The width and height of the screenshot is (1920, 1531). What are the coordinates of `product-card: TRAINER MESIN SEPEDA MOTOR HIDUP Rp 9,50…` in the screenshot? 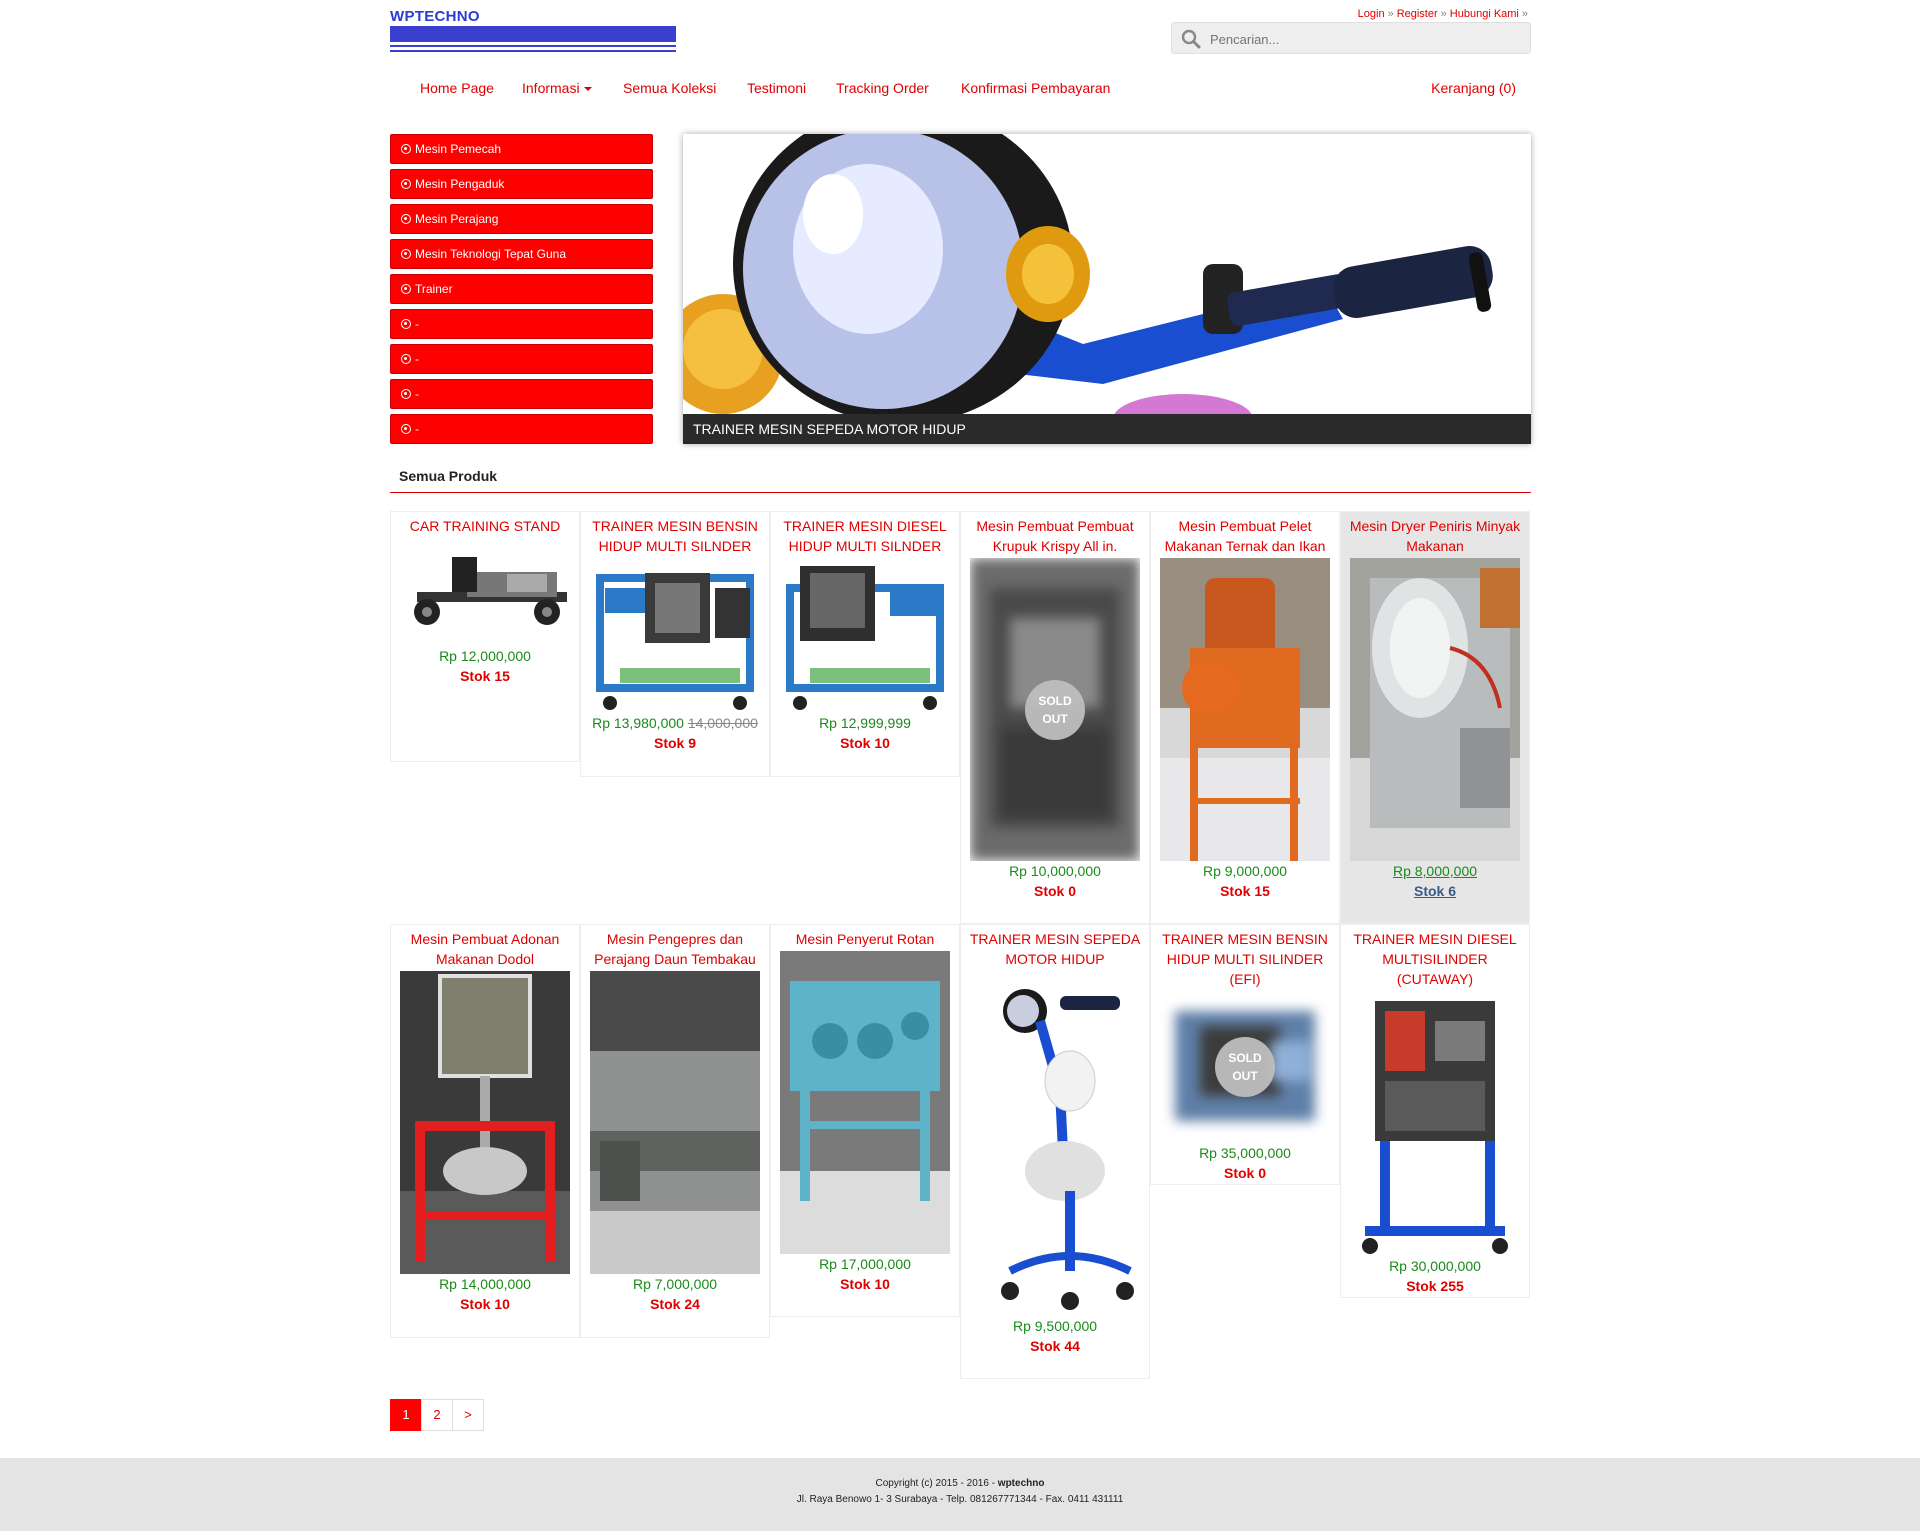 It's located at (1055, 1151).